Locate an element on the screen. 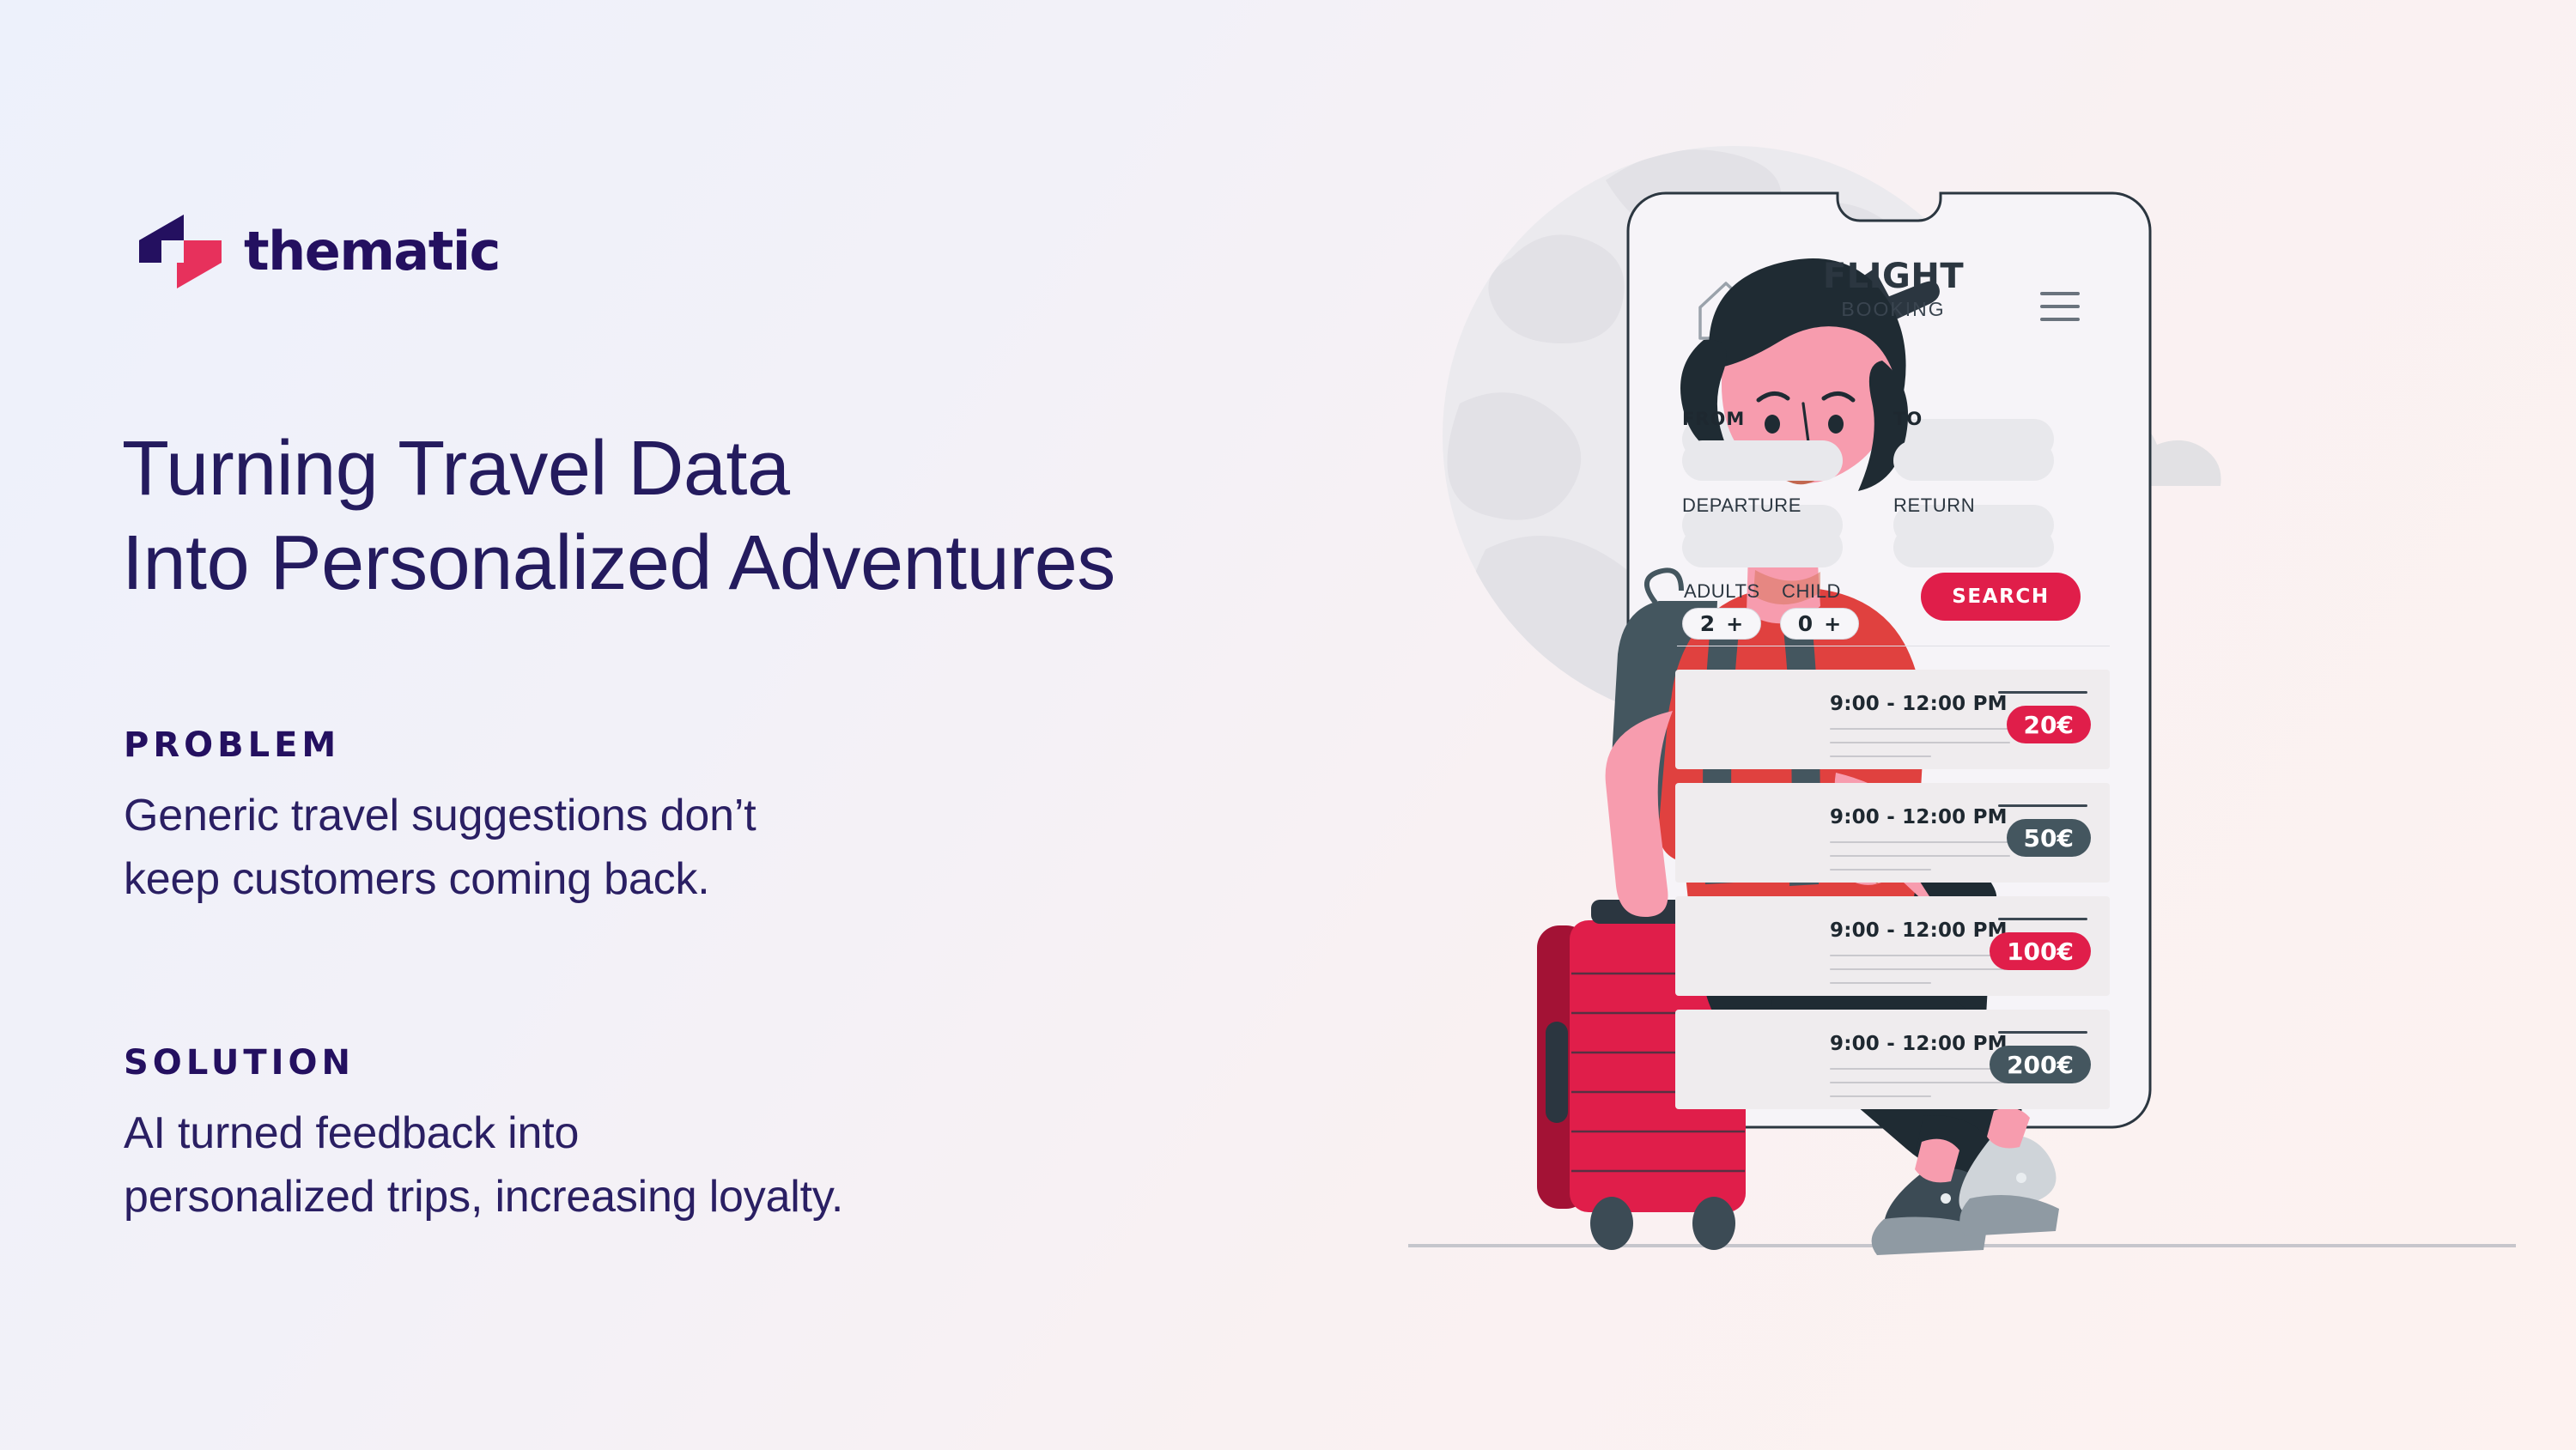 This screenshot has height=1450, width=2576. from-field: FROM is located at coordinates (1762, 446).